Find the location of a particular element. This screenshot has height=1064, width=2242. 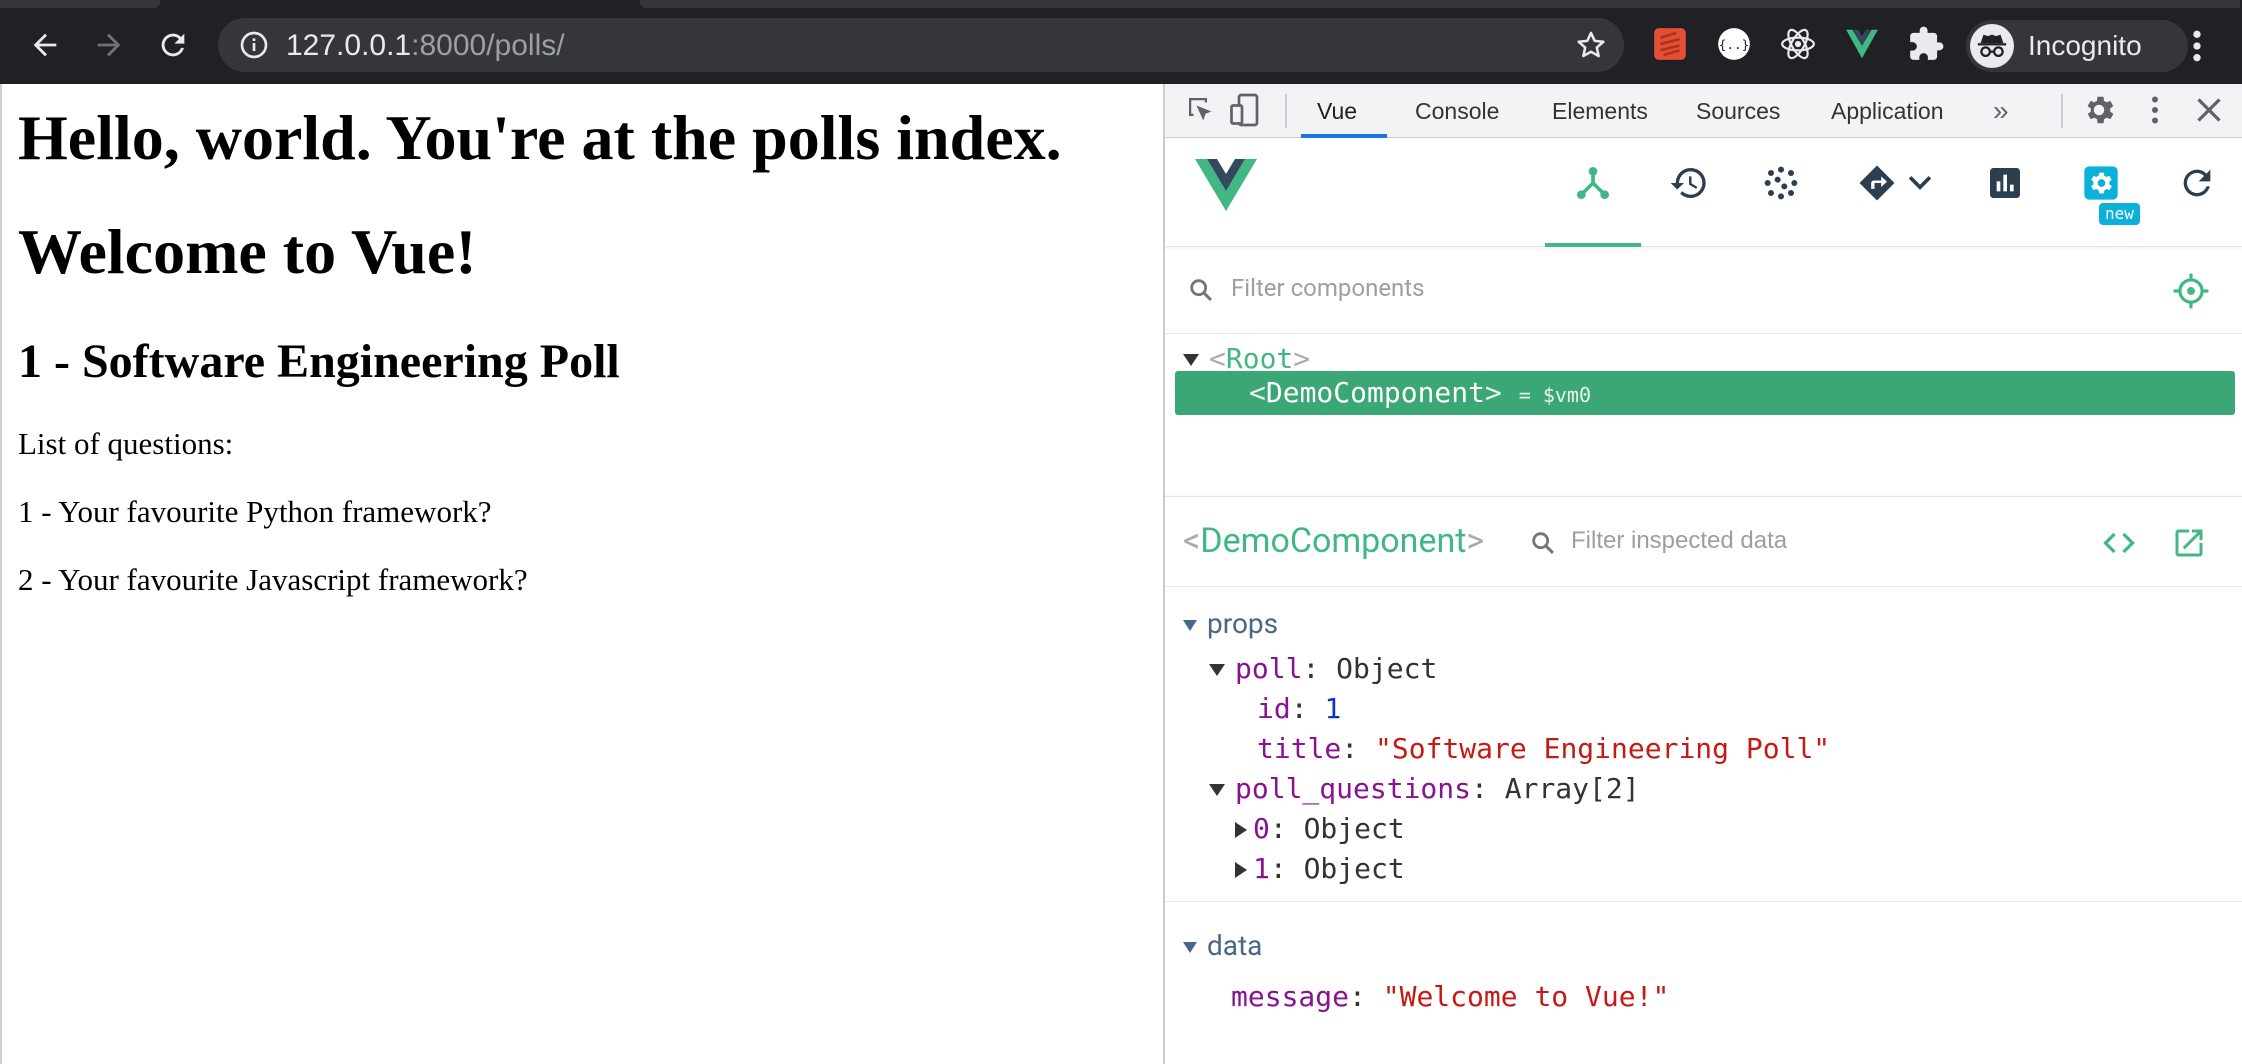

back-arrow-icon is located at coordinates (45, 45).